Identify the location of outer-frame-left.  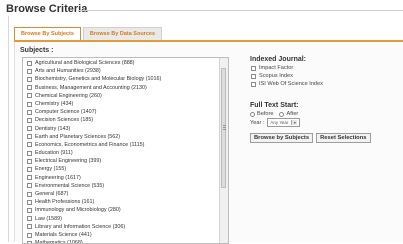
(8, 129).